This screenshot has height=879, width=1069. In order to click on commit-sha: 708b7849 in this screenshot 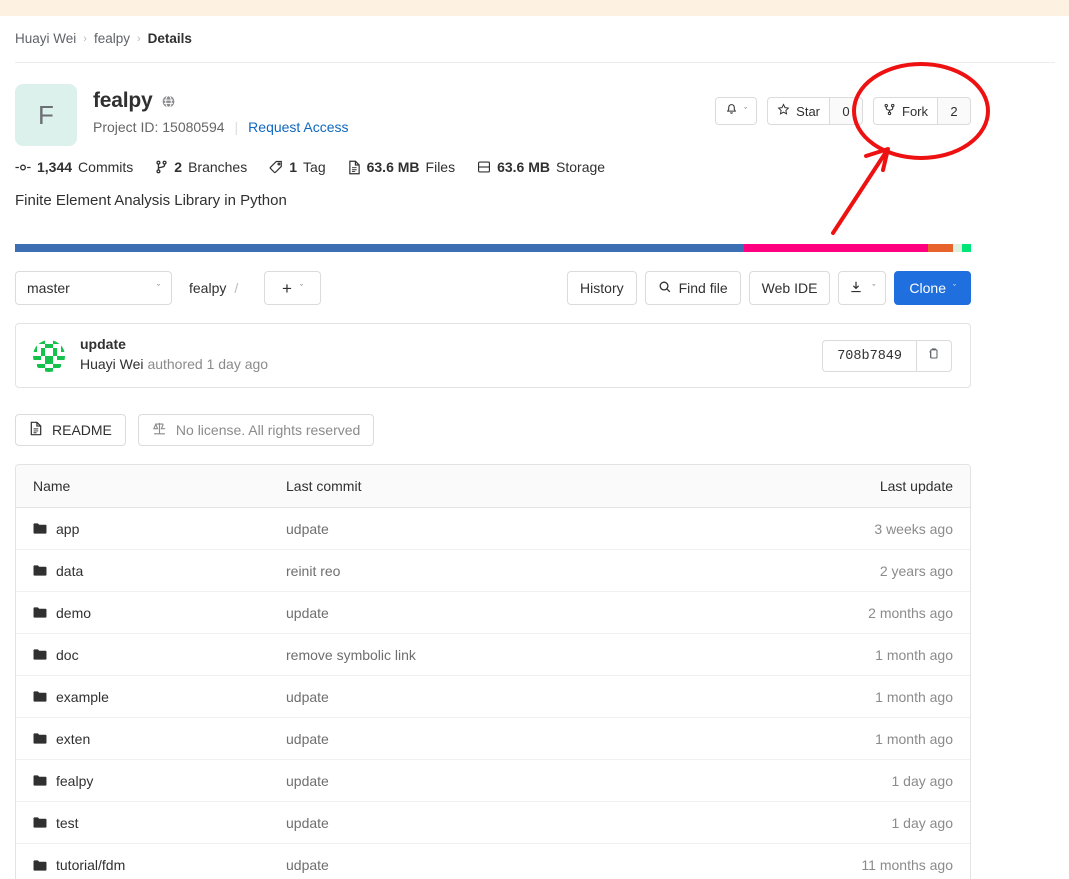, I will do `click(869, 356)`.